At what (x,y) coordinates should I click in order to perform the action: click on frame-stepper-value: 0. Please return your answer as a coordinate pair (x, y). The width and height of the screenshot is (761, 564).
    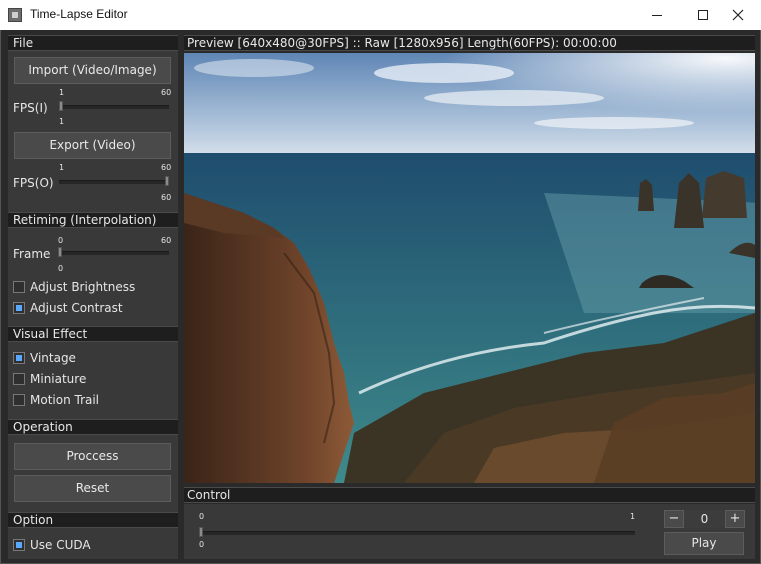
    Looking at the image, I should click on (704, 519).